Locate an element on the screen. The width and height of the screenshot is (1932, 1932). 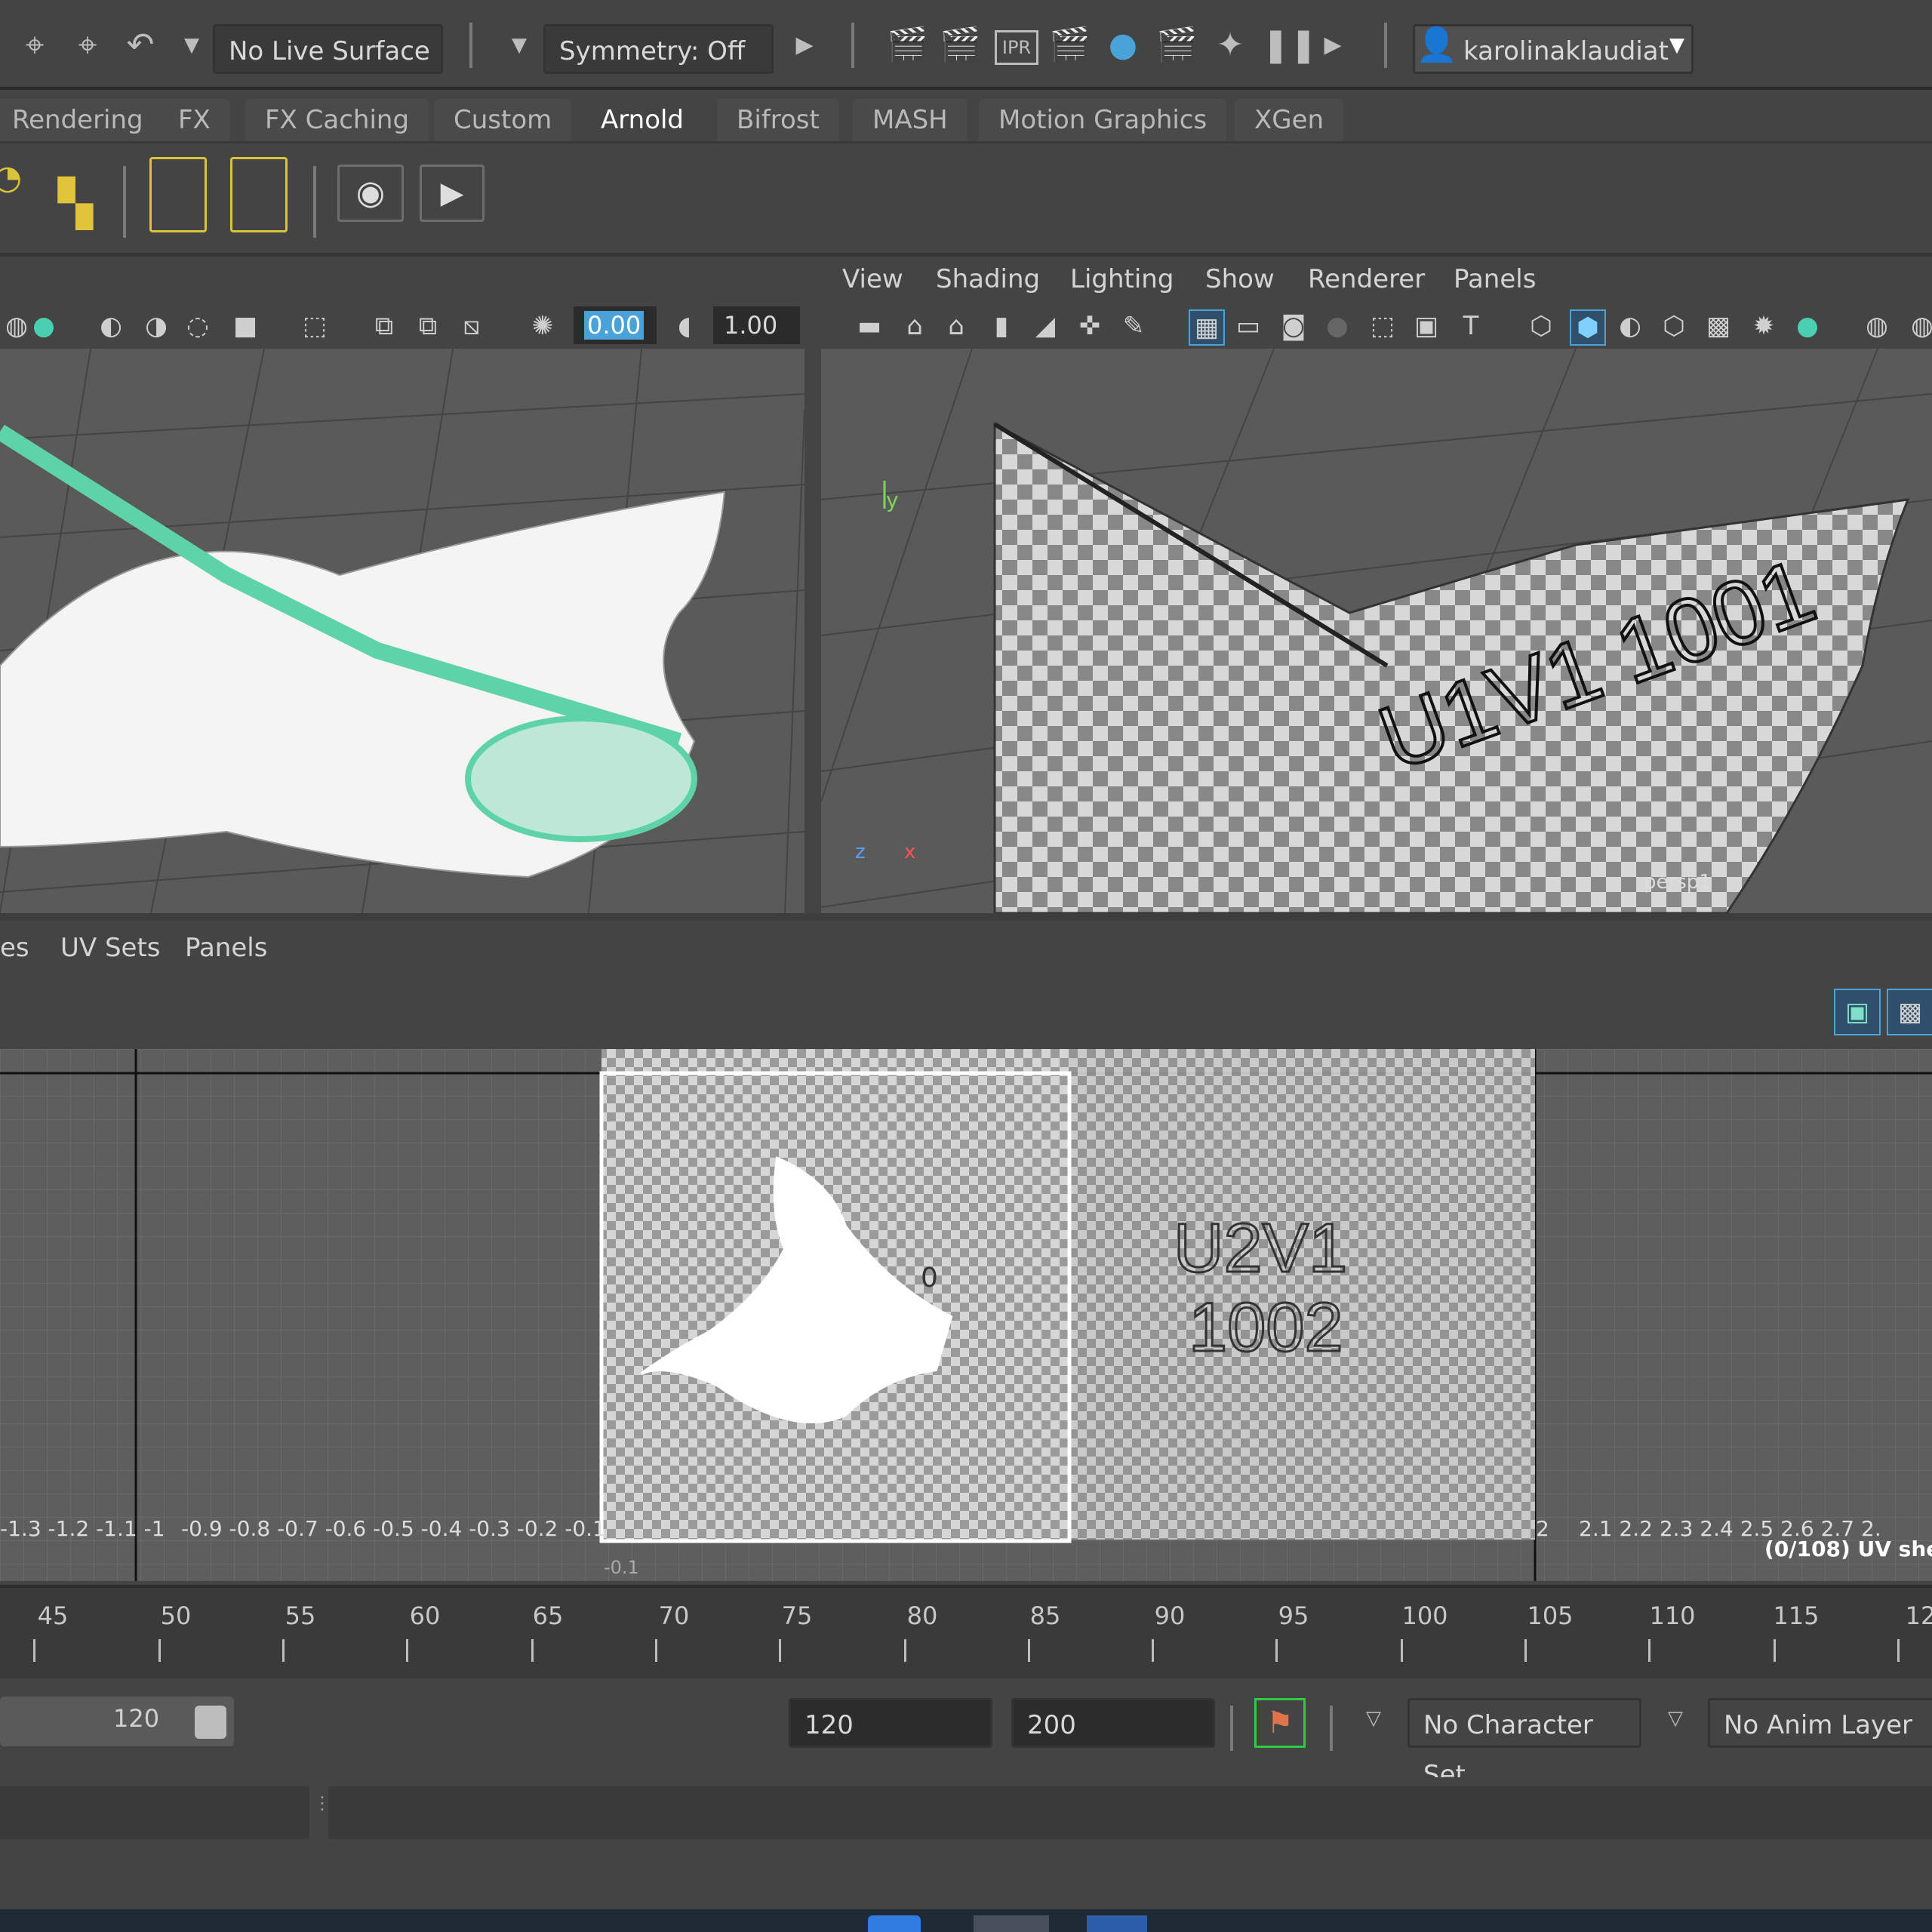
image-plane-icon: ◢ is located at coordinates (1045, 326).